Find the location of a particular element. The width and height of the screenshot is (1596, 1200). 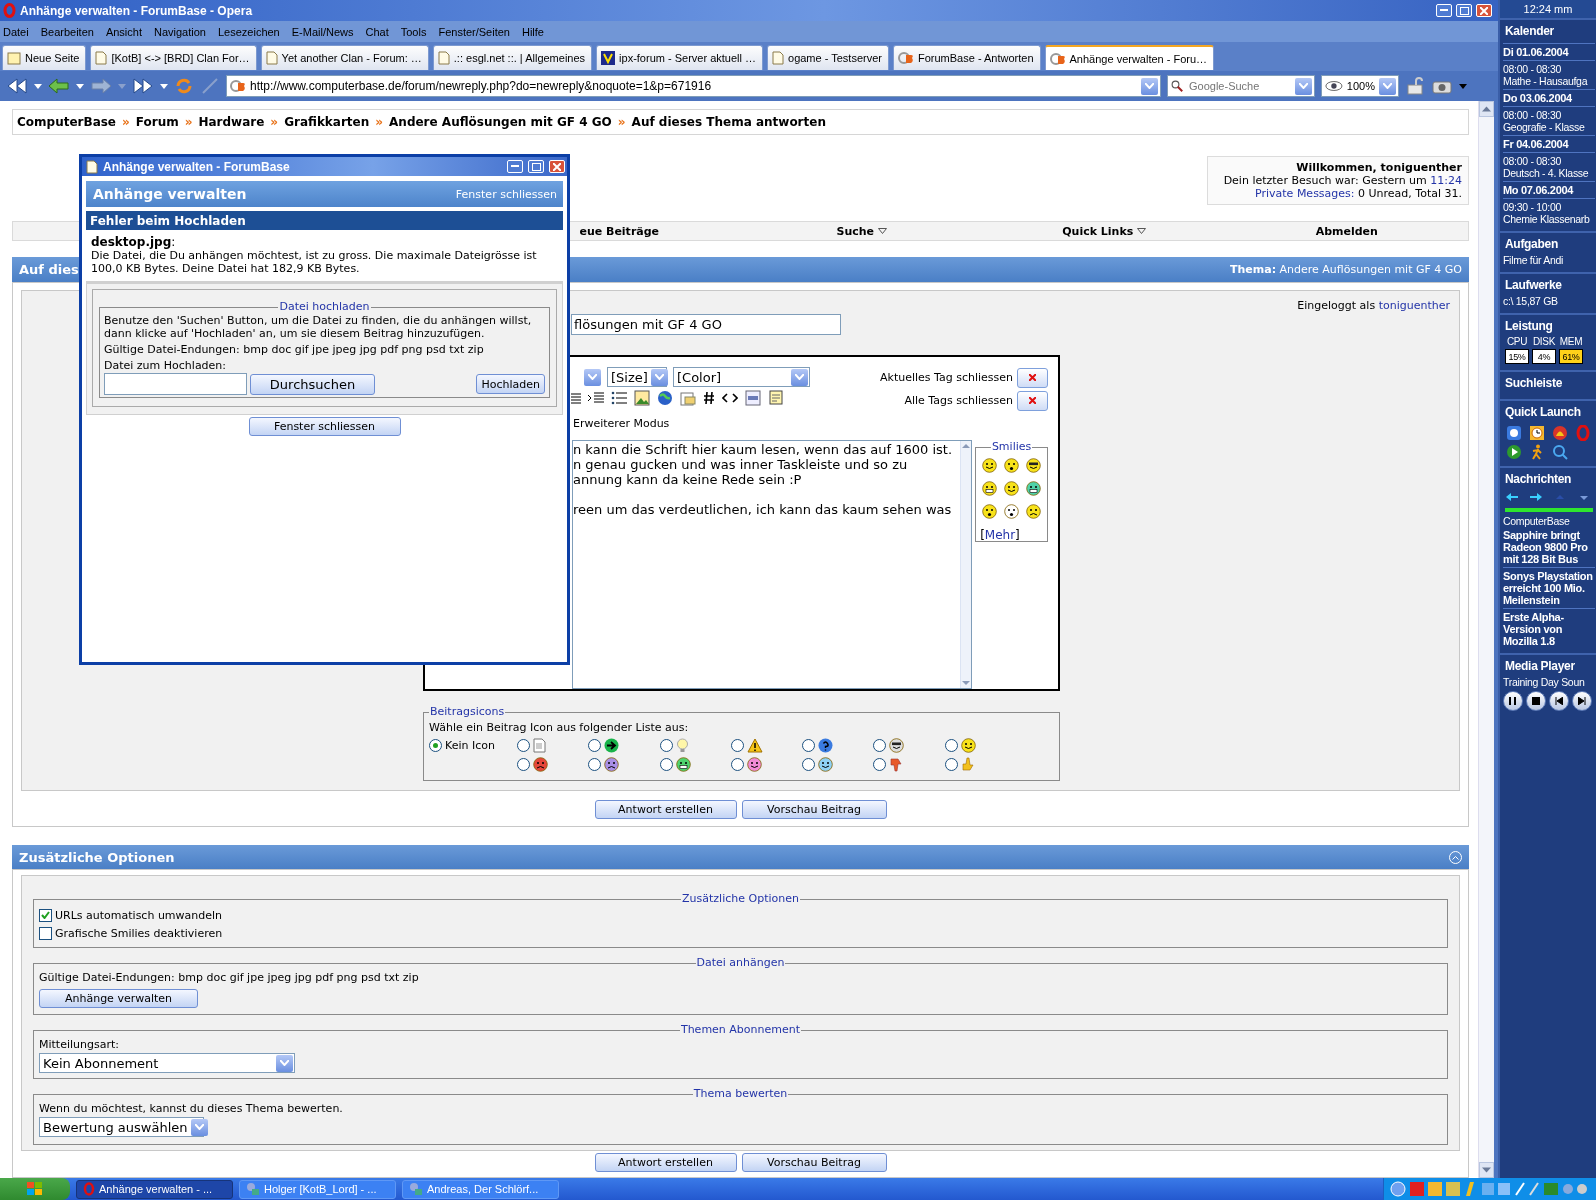

stop-button is located at coordinates (1536, 701).